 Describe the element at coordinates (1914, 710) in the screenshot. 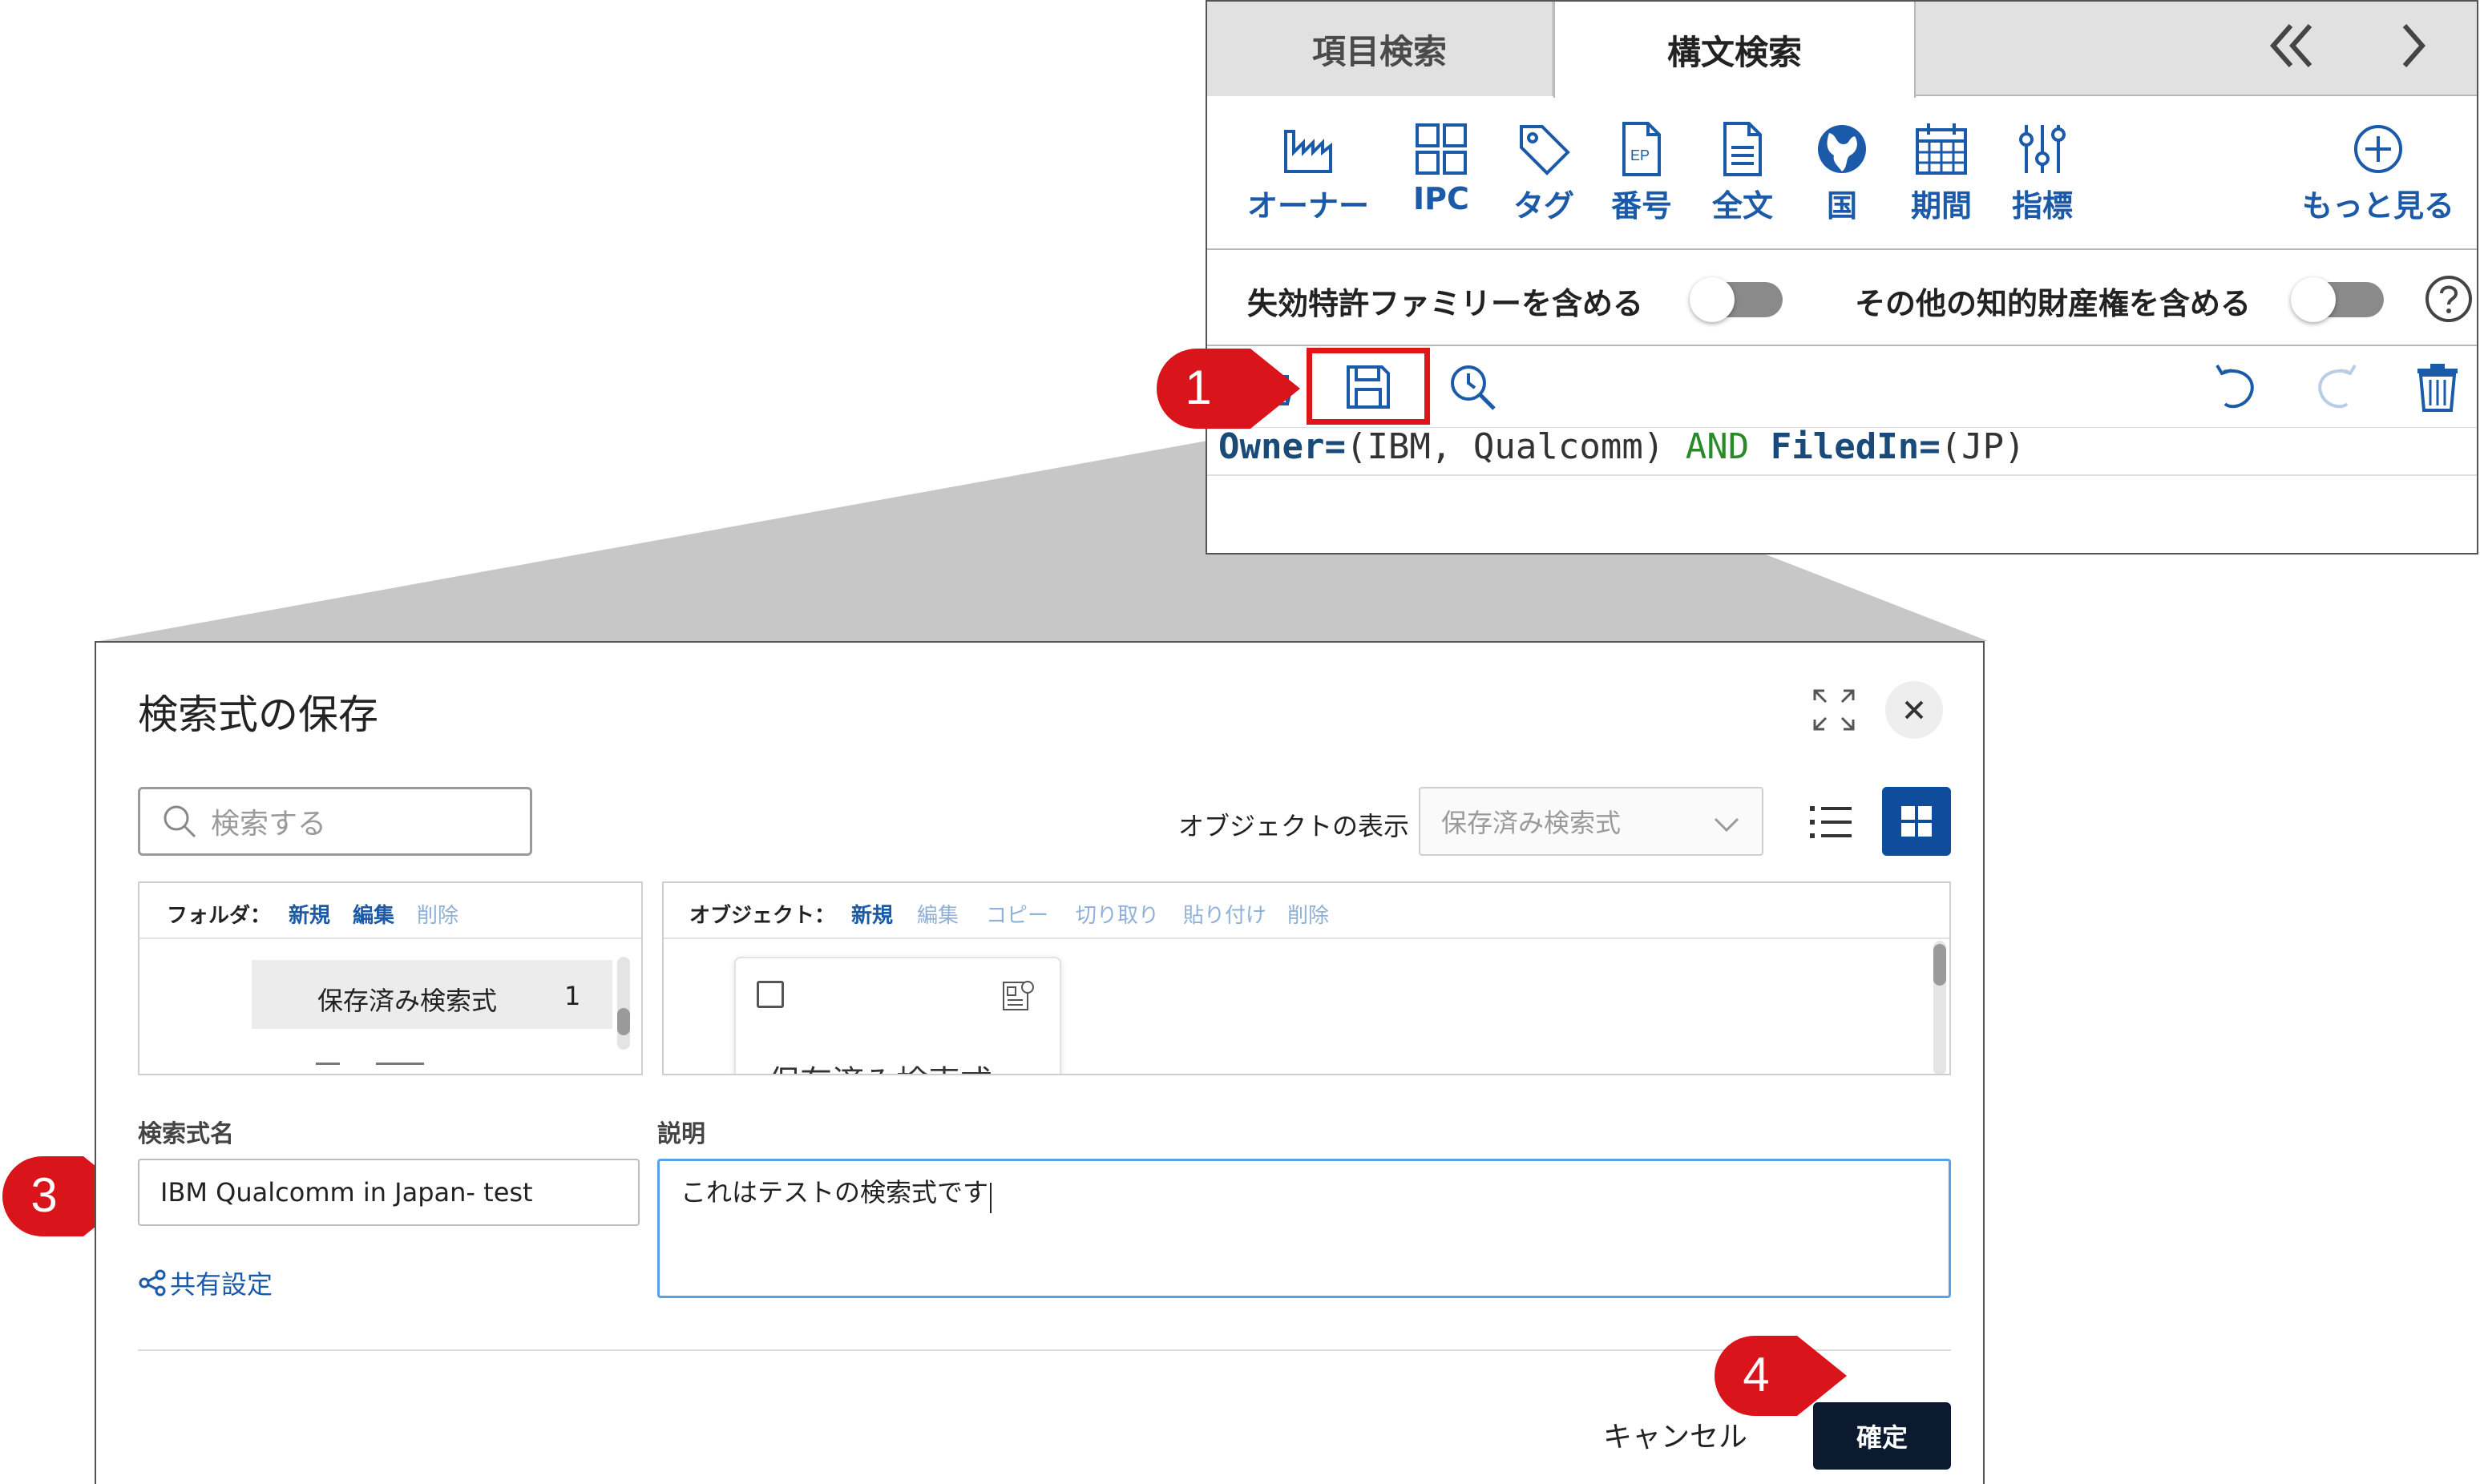

I see `close-icon` at that location.